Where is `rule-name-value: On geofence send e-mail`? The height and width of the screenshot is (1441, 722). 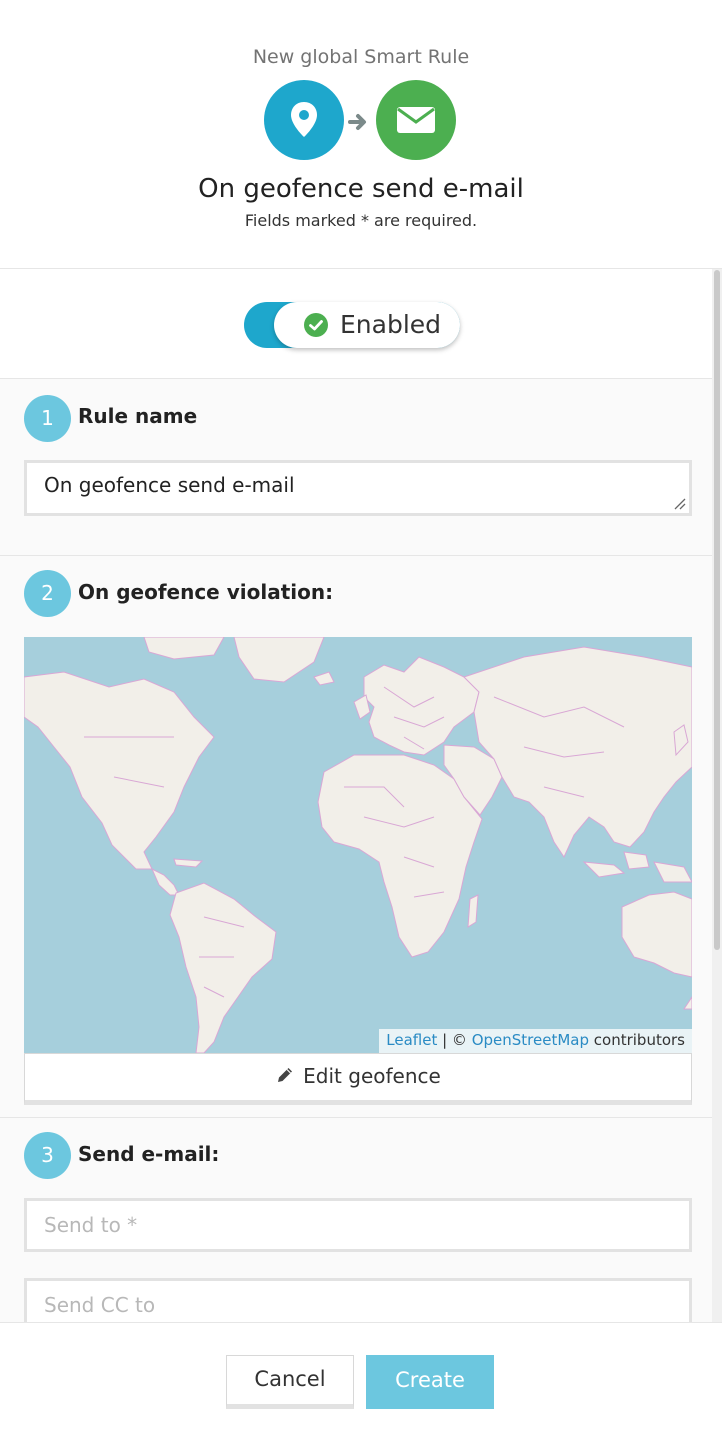 rule-name-value: On geofence send e-mail is located at coordinates (169, 485).